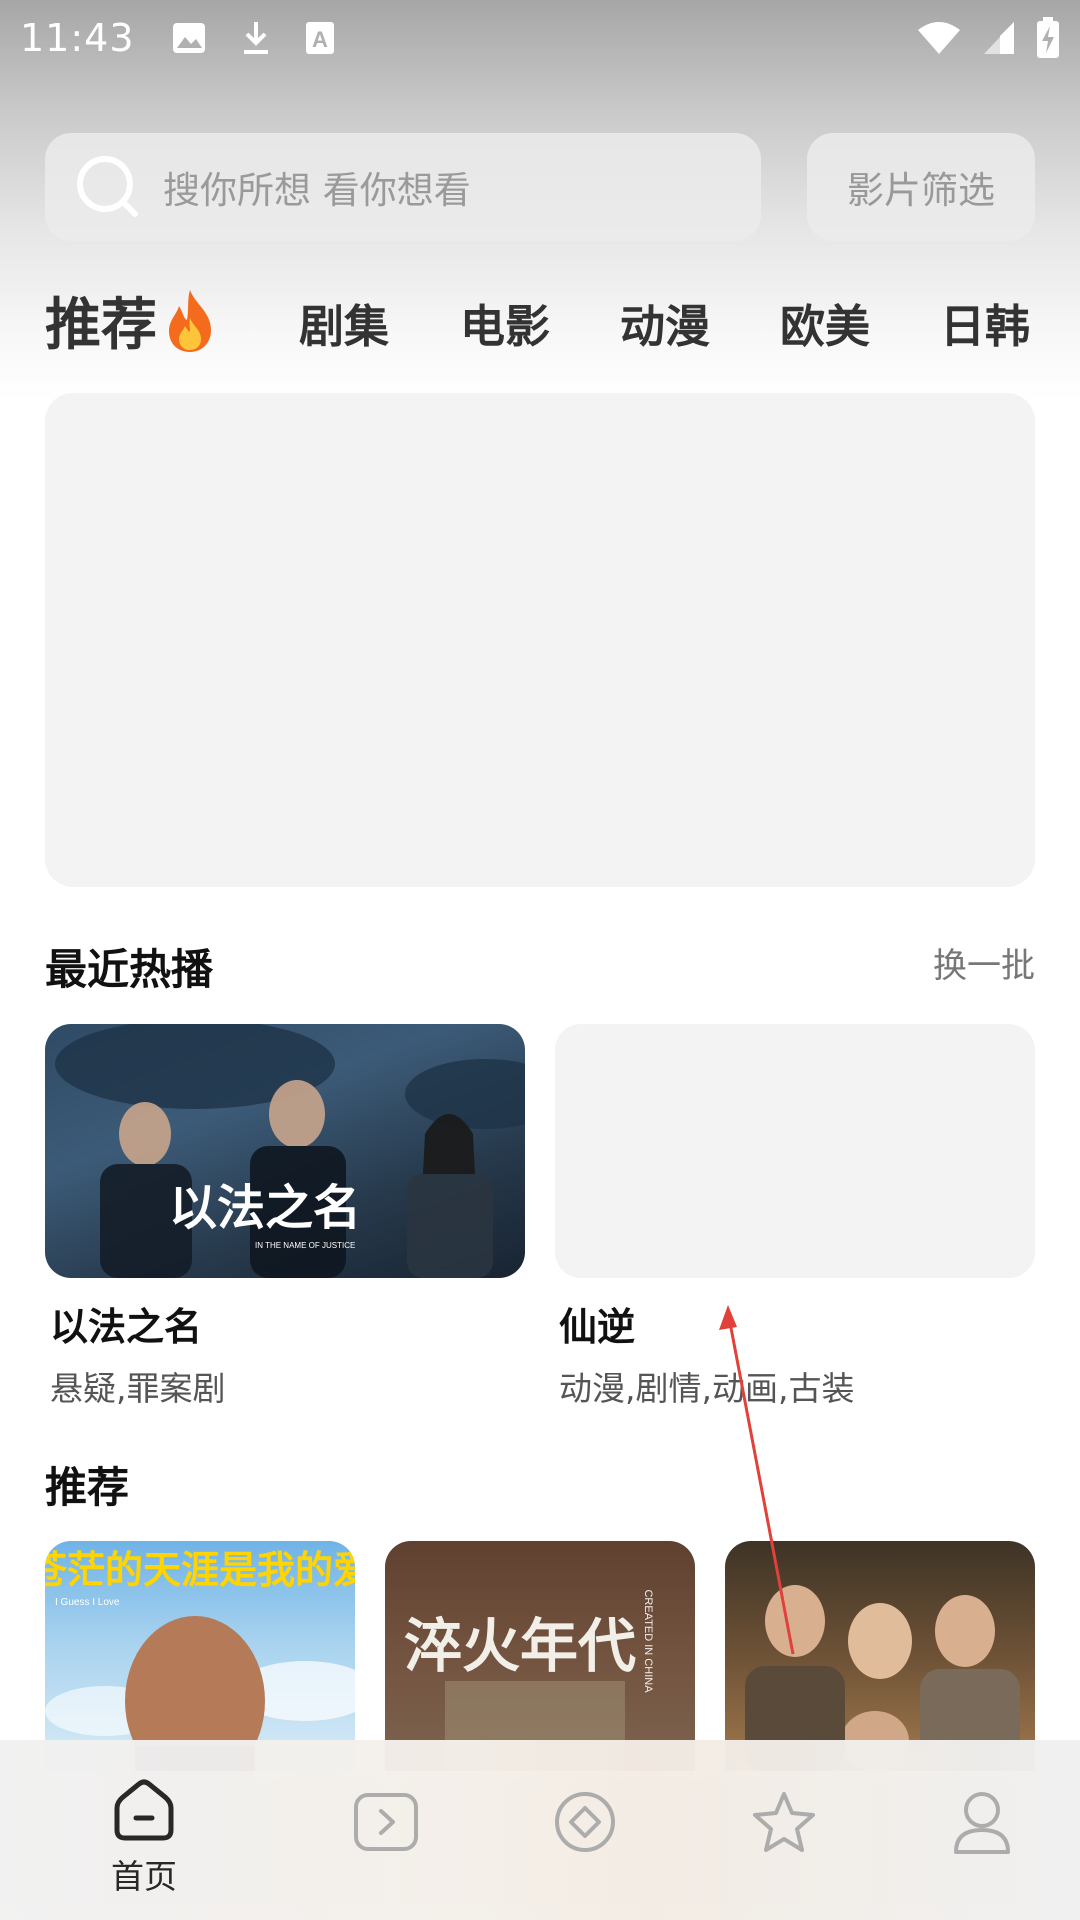  I want to click on search-icon, so click(107, 186).